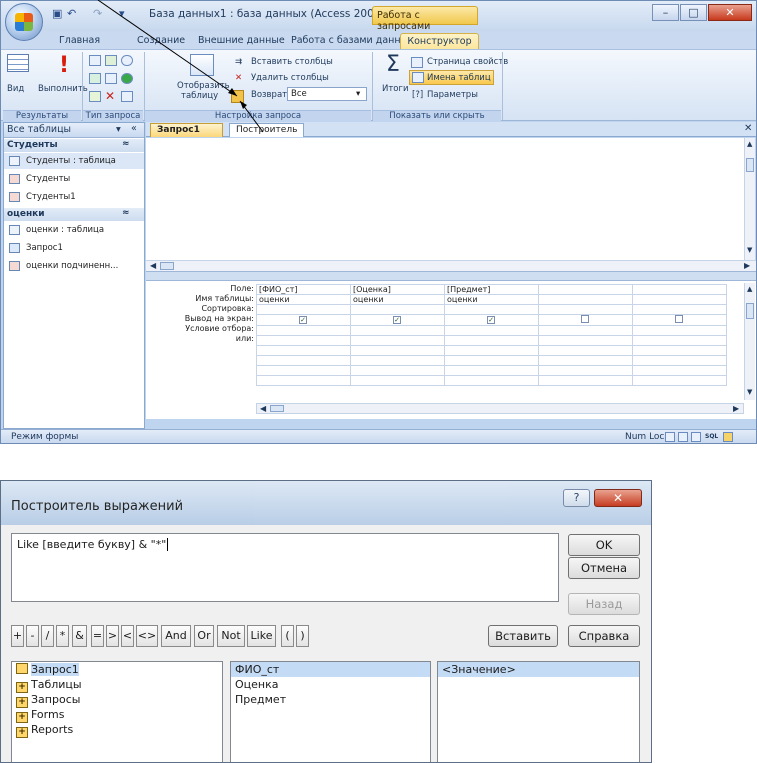  Describe the element at coordinates (302, 636) in the screenshot. I see `operator-close-paren-button: )` at that location.